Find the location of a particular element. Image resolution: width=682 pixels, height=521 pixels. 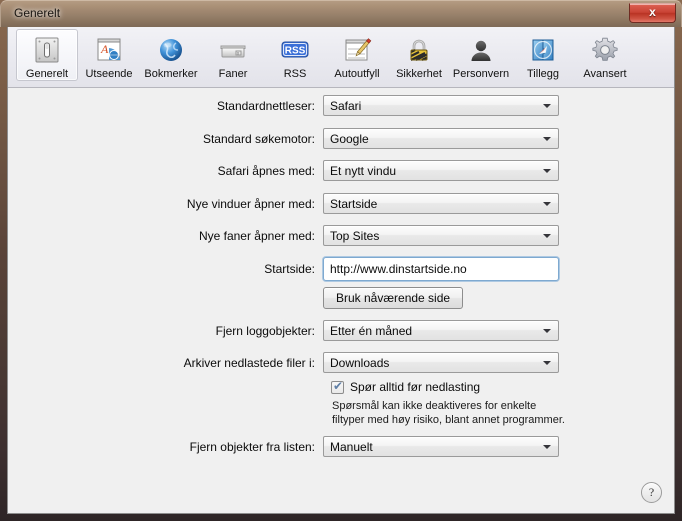

toolbar-item-label: Sikkerhet is located at coordinates (419, 74).